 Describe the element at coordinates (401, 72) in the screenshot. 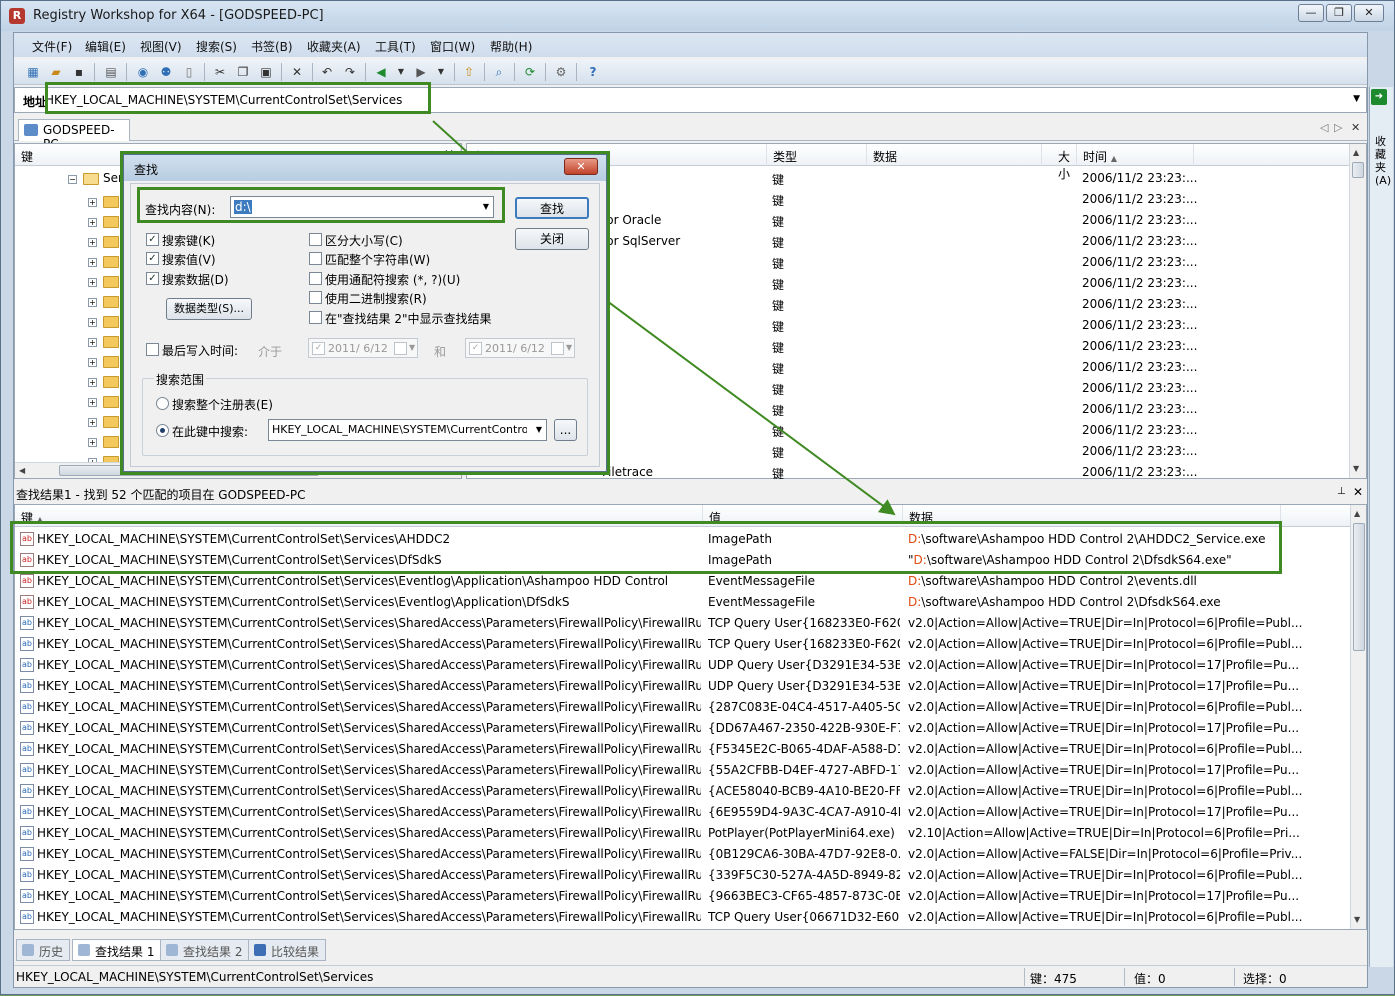

I see `back-dropdown-icon: ▼` at that location.